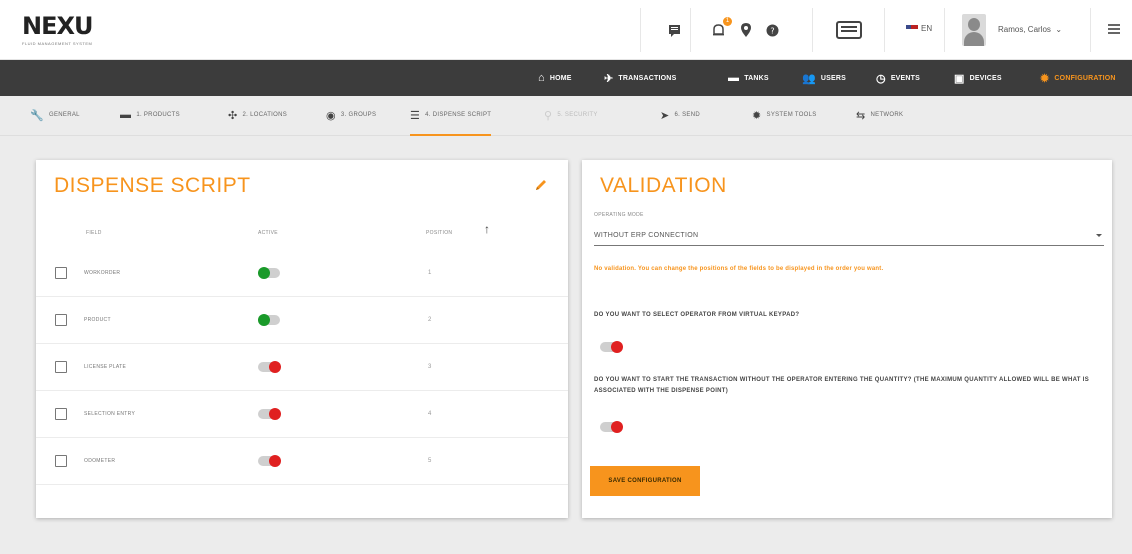 This screenshot has width=1132, height=554. I want to click on table-row: PRODUCT 2, so click(302, 320).